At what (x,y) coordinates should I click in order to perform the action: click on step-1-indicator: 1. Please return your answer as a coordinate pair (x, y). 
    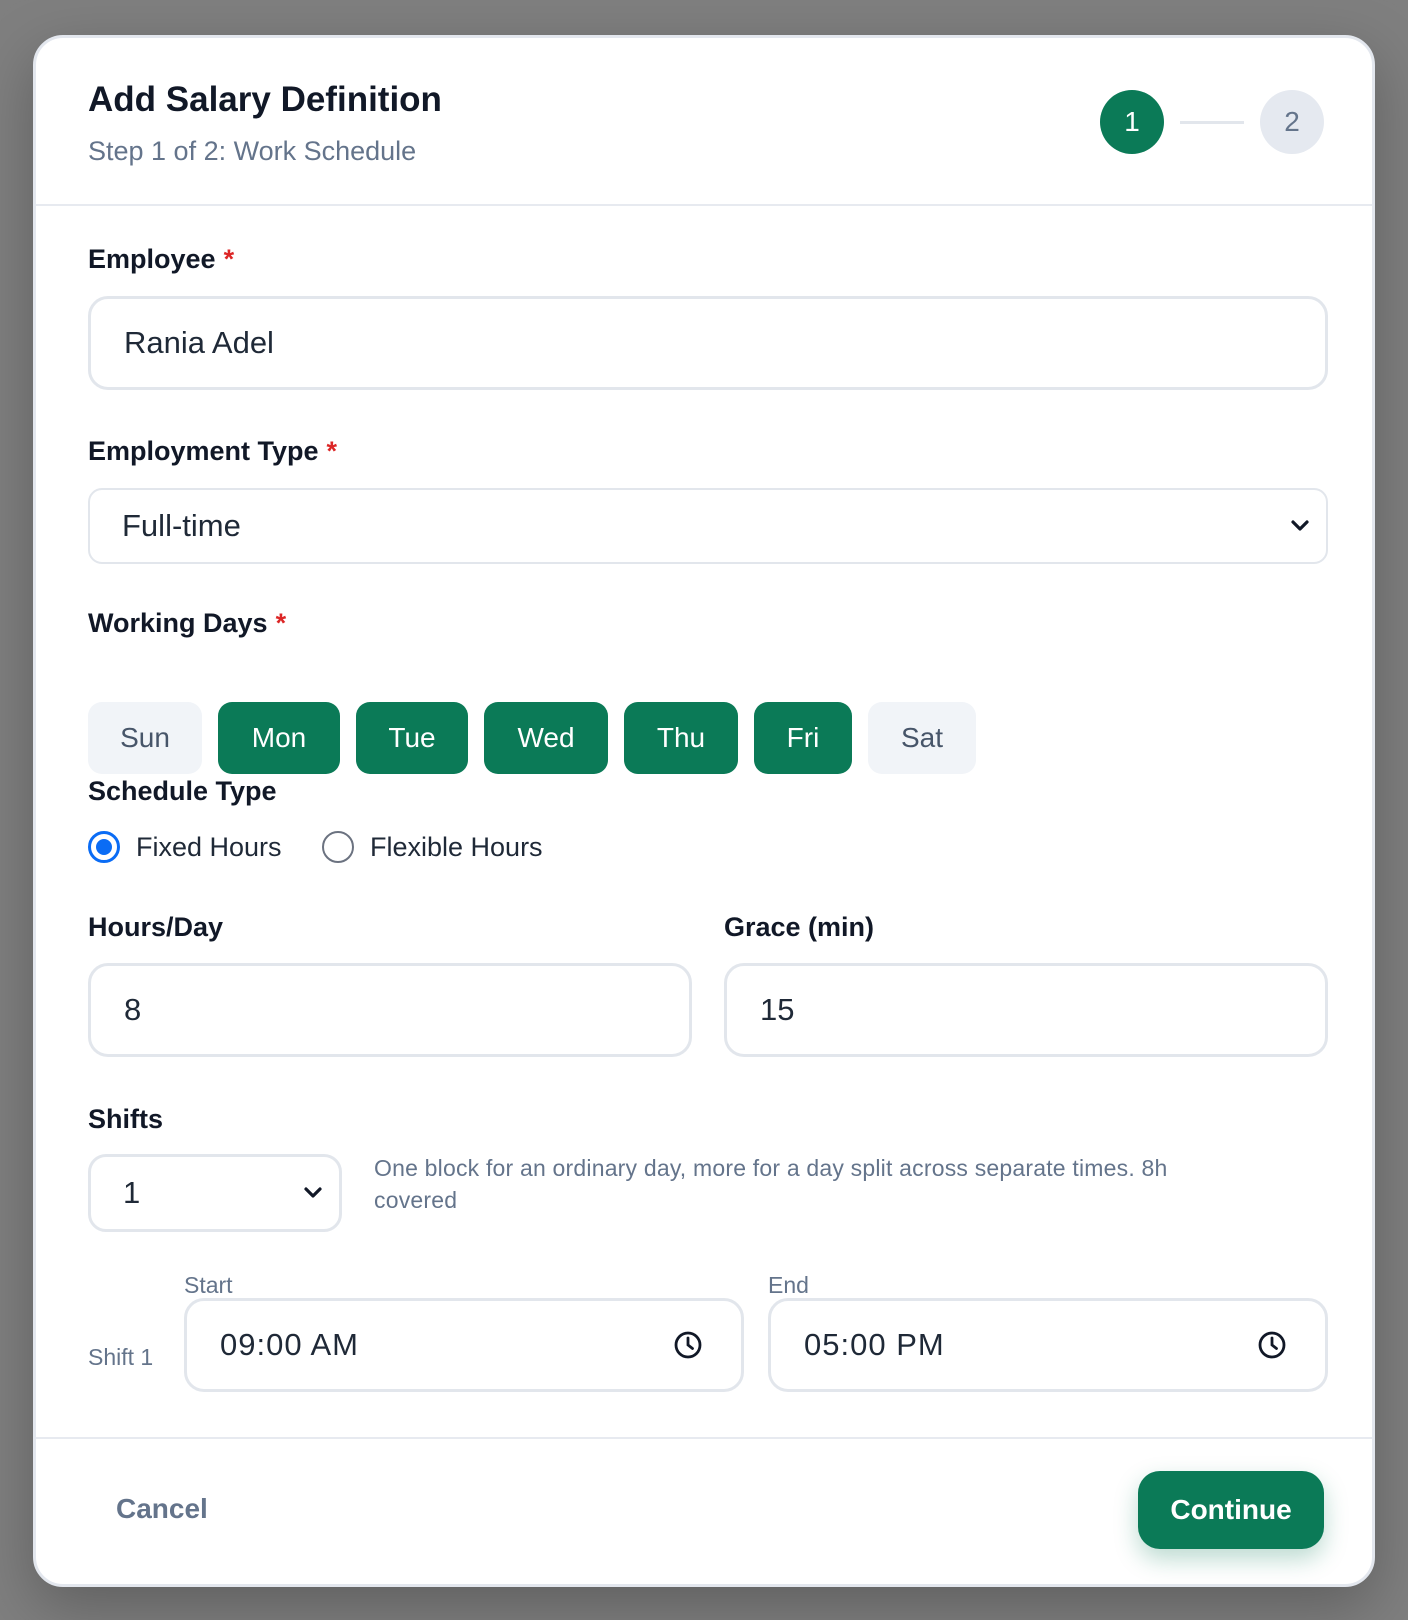
    Looking at the image, I should click on (1132, 122).